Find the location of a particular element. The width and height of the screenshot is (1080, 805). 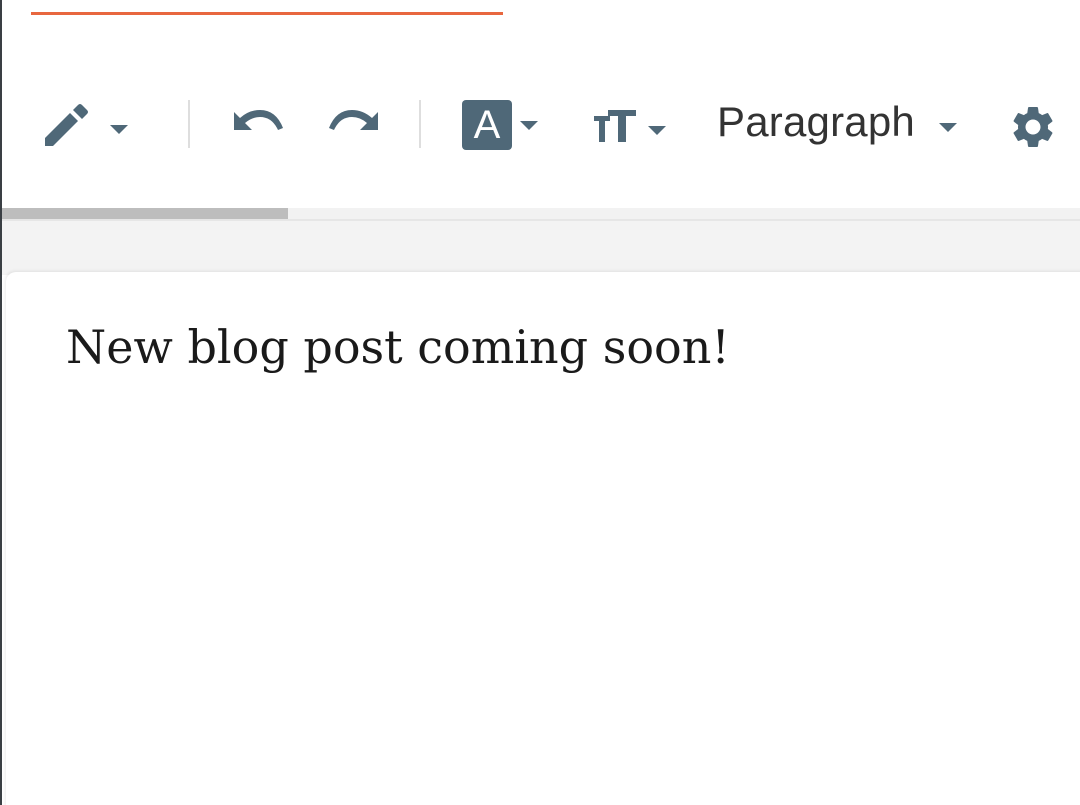

text-size-button is located at coordinates (632, 126).